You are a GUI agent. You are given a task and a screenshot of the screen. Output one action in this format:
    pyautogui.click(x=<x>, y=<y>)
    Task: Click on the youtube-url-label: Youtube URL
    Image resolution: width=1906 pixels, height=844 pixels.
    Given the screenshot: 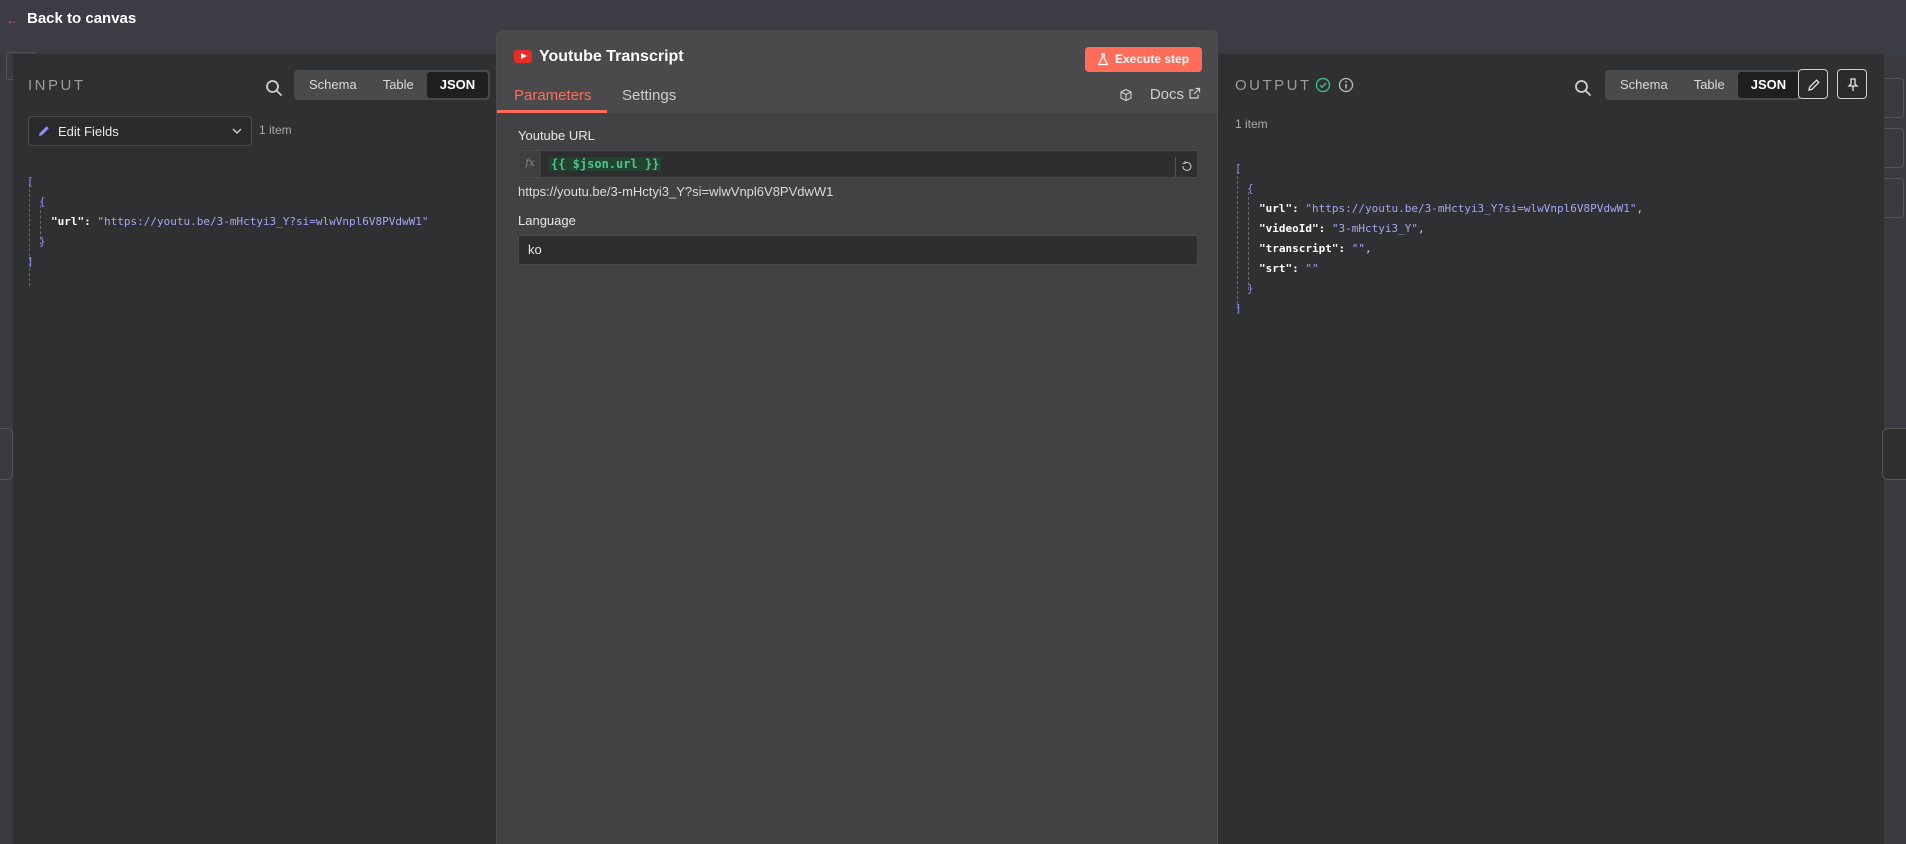 What is the action you would take?
    pyautogui.click(x=556, y=135)
    